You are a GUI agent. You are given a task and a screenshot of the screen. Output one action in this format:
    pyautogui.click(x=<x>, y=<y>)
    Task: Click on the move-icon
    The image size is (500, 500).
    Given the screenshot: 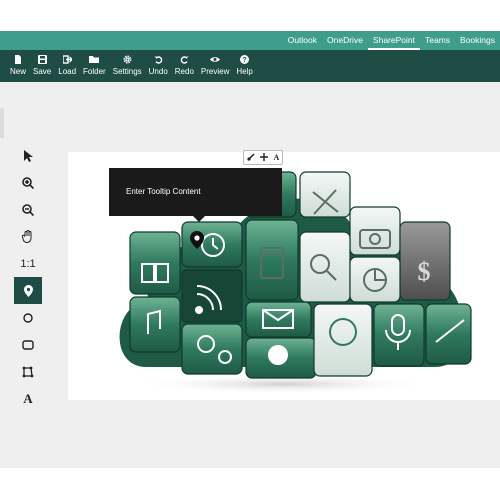 What is the action you would take?
    pyautogui.click(x=264, y=157)
    